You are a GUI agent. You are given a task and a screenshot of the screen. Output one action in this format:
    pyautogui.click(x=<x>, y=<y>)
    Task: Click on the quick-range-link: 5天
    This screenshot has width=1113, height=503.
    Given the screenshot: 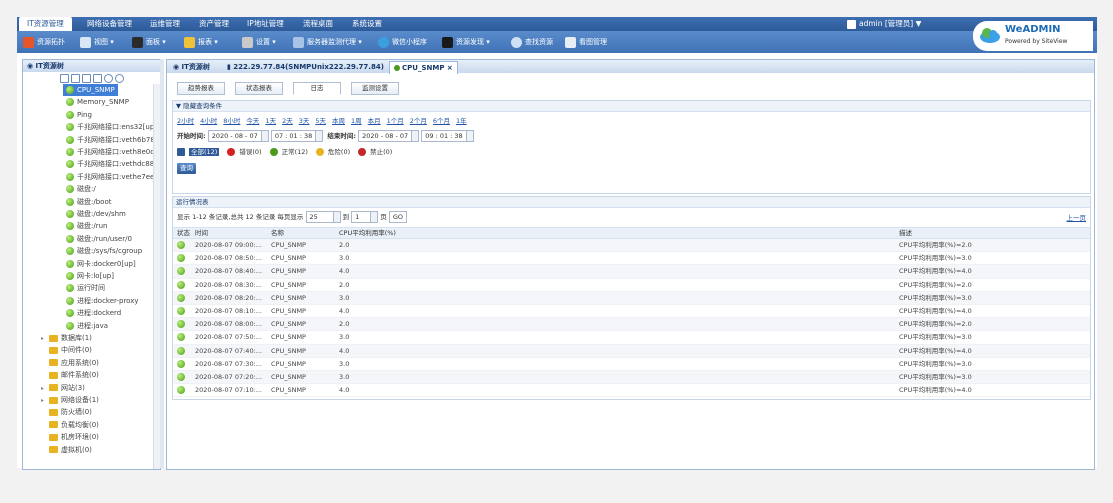 What is the action you would take?
    pyautogui.click(x=320, y=121)
    